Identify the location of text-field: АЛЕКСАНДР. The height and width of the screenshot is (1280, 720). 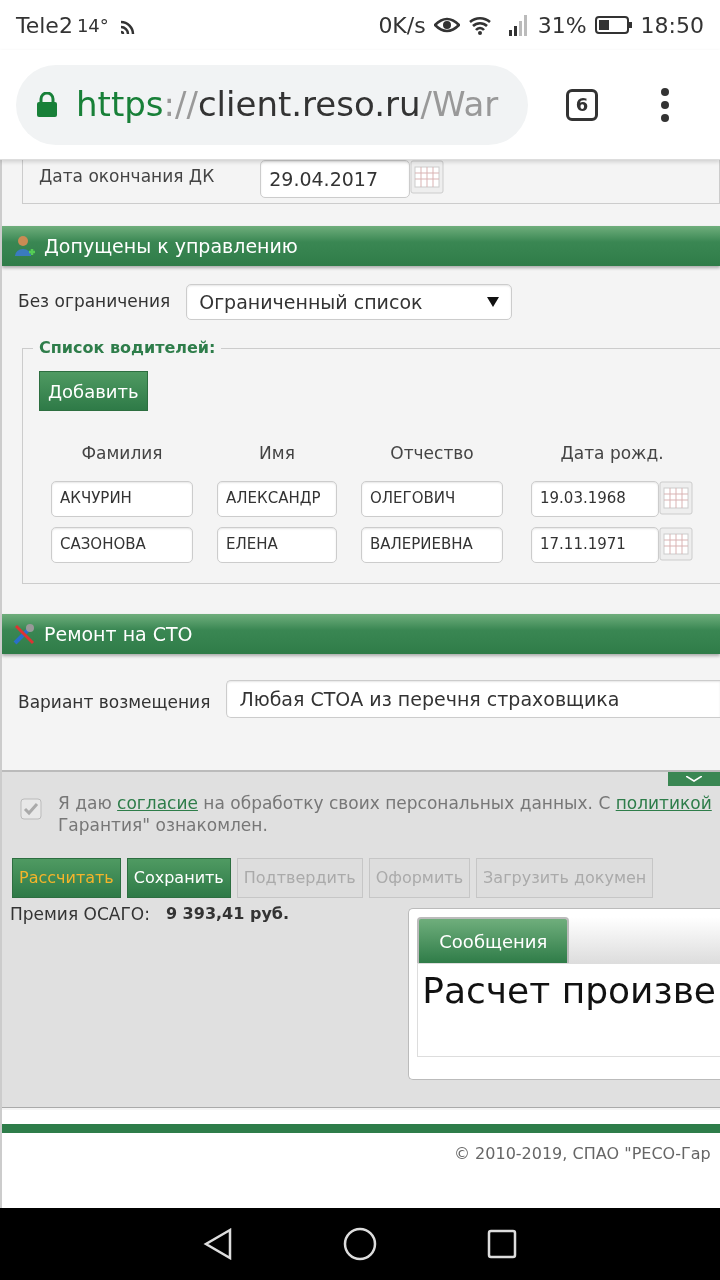
(277, 498).